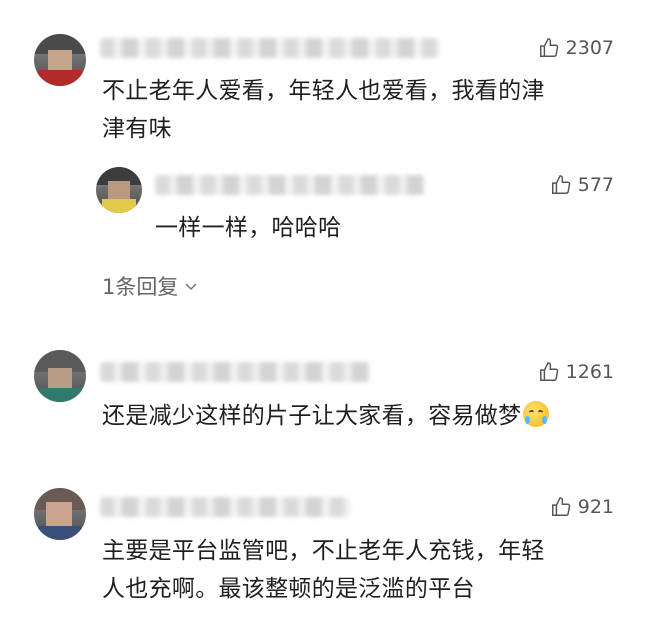 This screenshot has width=654, height=635. What do you see at coordinates (288, 589) in the screenshot?
I see `comment-text-line: 人也充啊。最该整顿的是泛滥的平台` at bounding box center [288, 589].